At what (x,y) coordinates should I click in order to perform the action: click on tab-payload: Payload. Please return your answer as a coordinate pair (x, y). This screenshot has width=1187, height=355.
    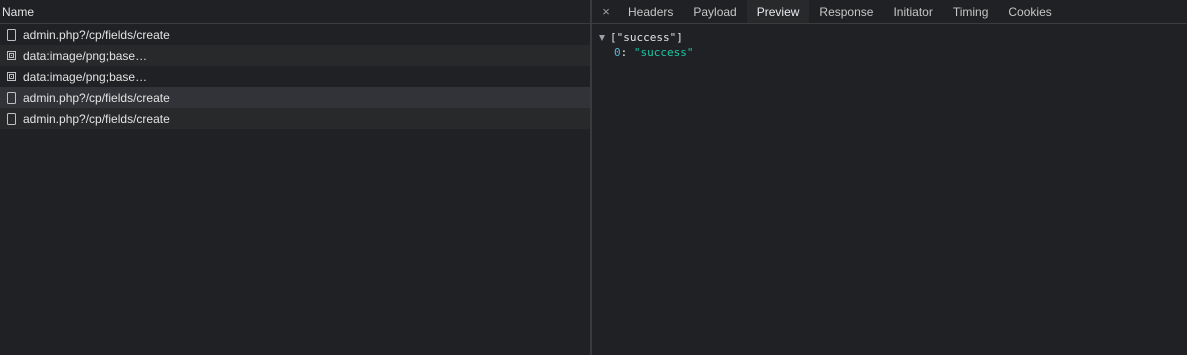
    Looking at the image, I should click on (714, 11).